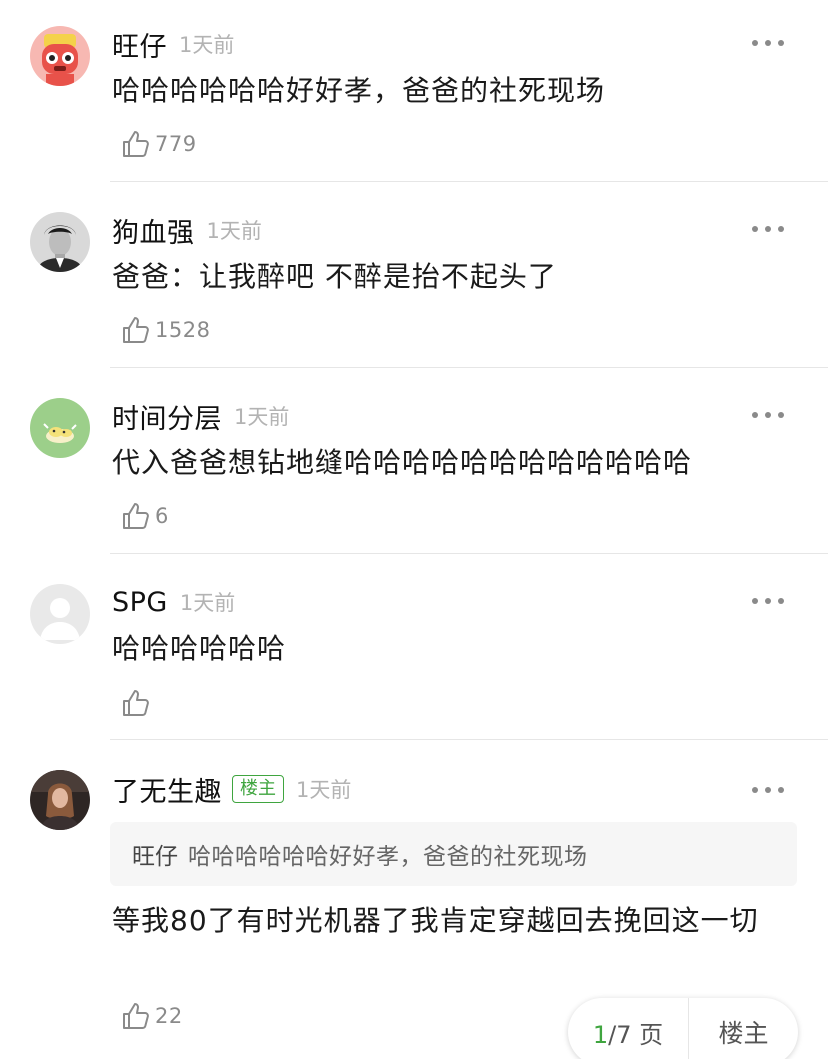 The image size is (828, 1059). What do you see at coordinates (151, 1016) in the screenshot?
I see `like-button: 22` at bounding box center [151, 1016].